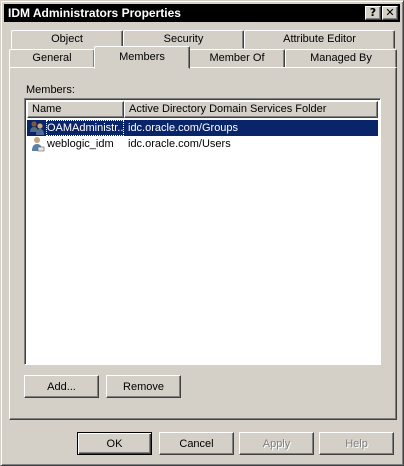 The width and height of the screenshot is (404, 466). I want to click on group-icon, so click(37, 128).